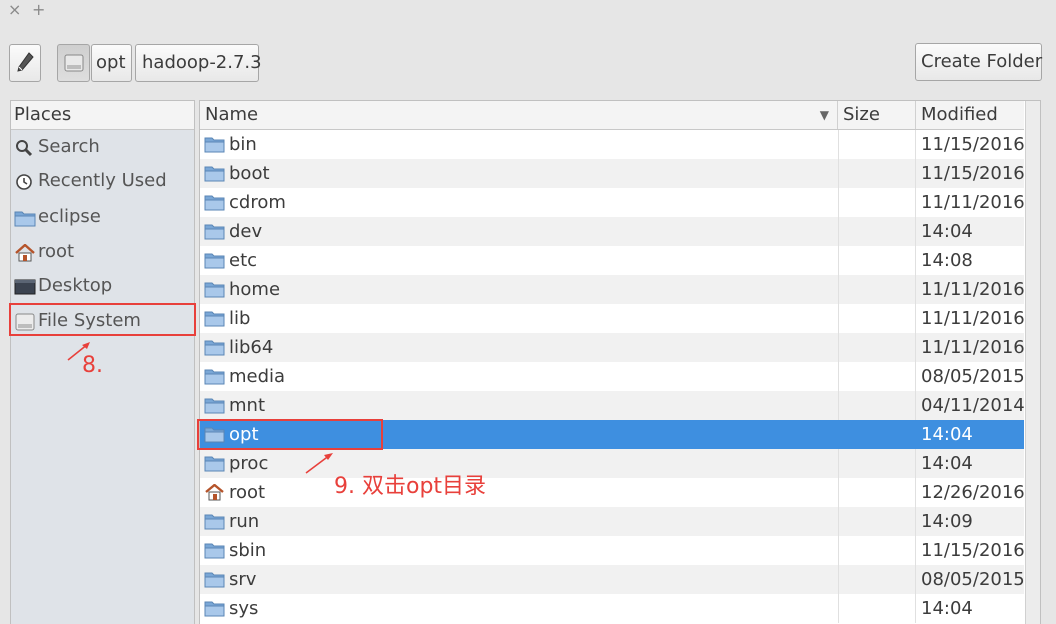 The height and width of the screenshot is (624, 1056). Describe the element at coordinates (198, 63) in the screenshot. I see `breadcrumb-hadoop: hadoop-2.7.3` at that location.